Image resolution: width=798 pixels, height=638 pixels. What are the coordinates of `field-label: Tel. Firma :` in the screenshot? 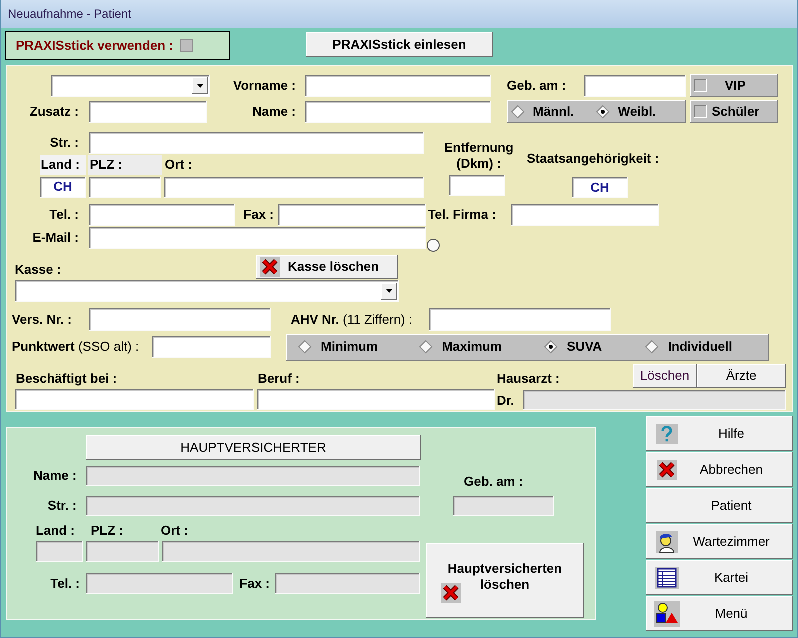 It's located at (463, 215).